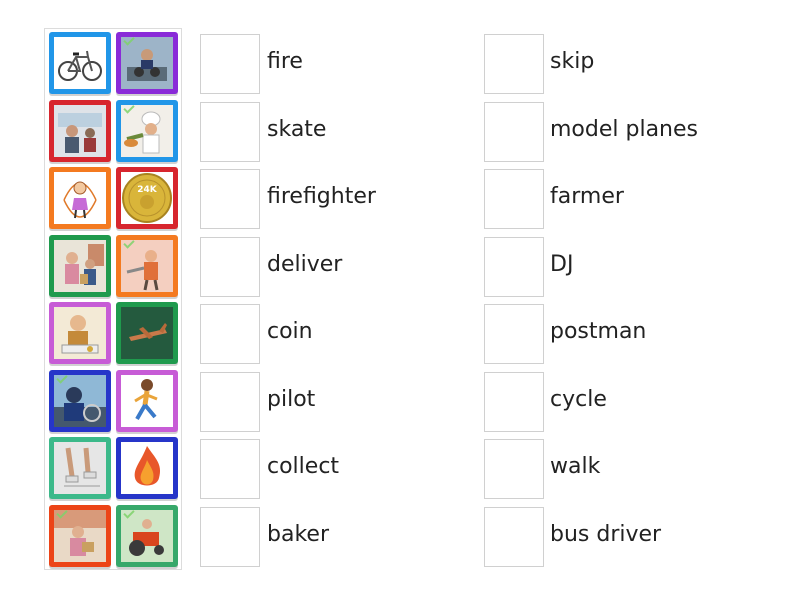  I want to click on fire-icon, so click(147, 468).